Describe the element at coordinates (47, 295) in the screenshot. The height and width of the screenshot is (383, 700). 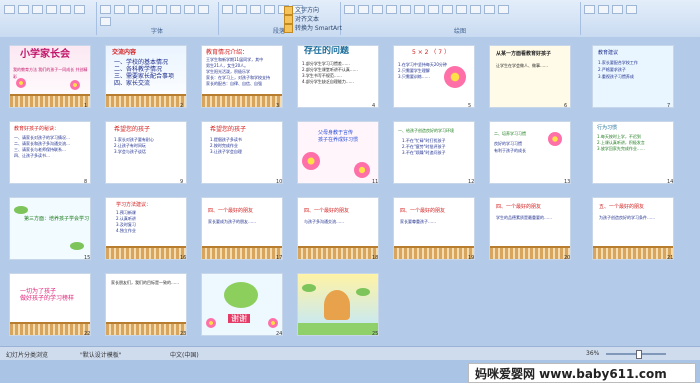
I see `slide-title: 一切为了孩子 做好孩子的学习榜样` at that location.